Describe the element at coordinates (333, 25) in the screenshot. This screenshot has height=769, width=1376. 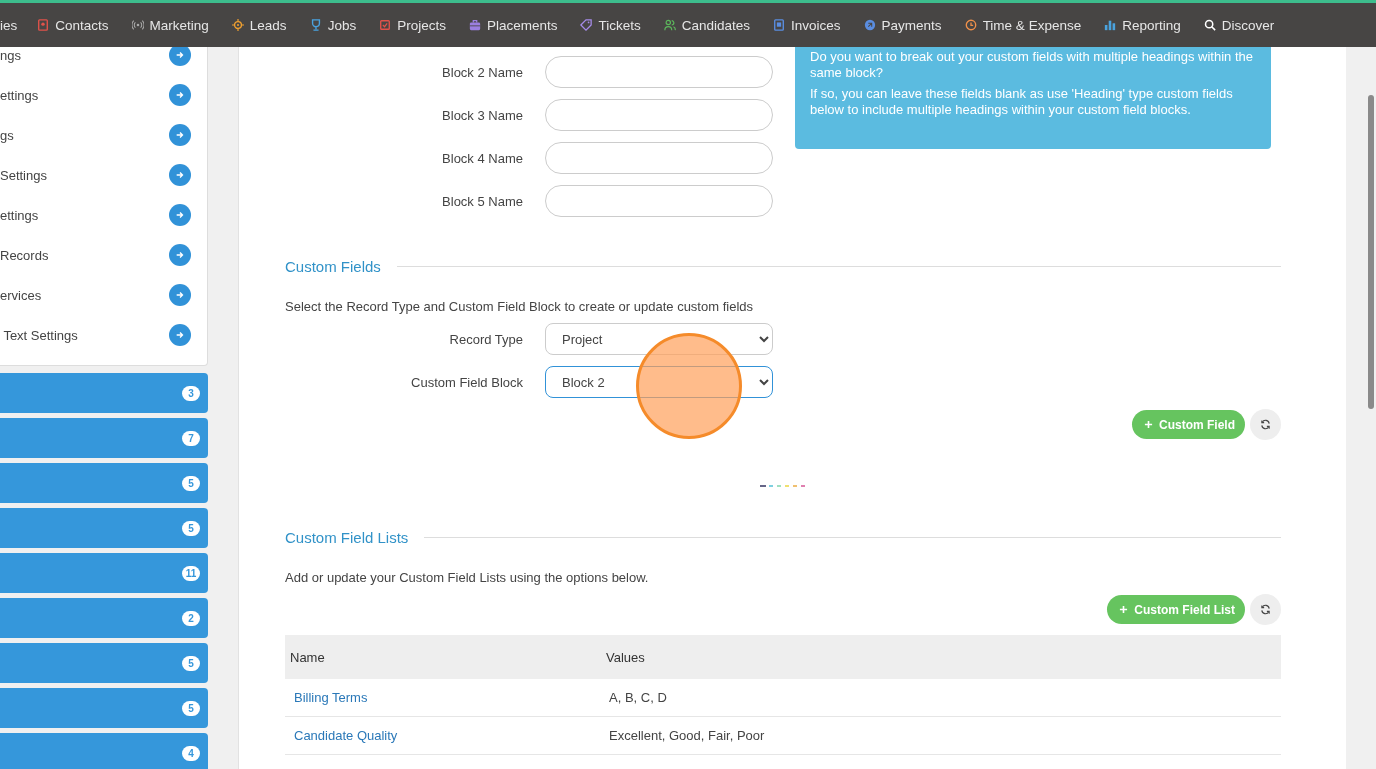
I see `nav-link: Jobs` at that location.